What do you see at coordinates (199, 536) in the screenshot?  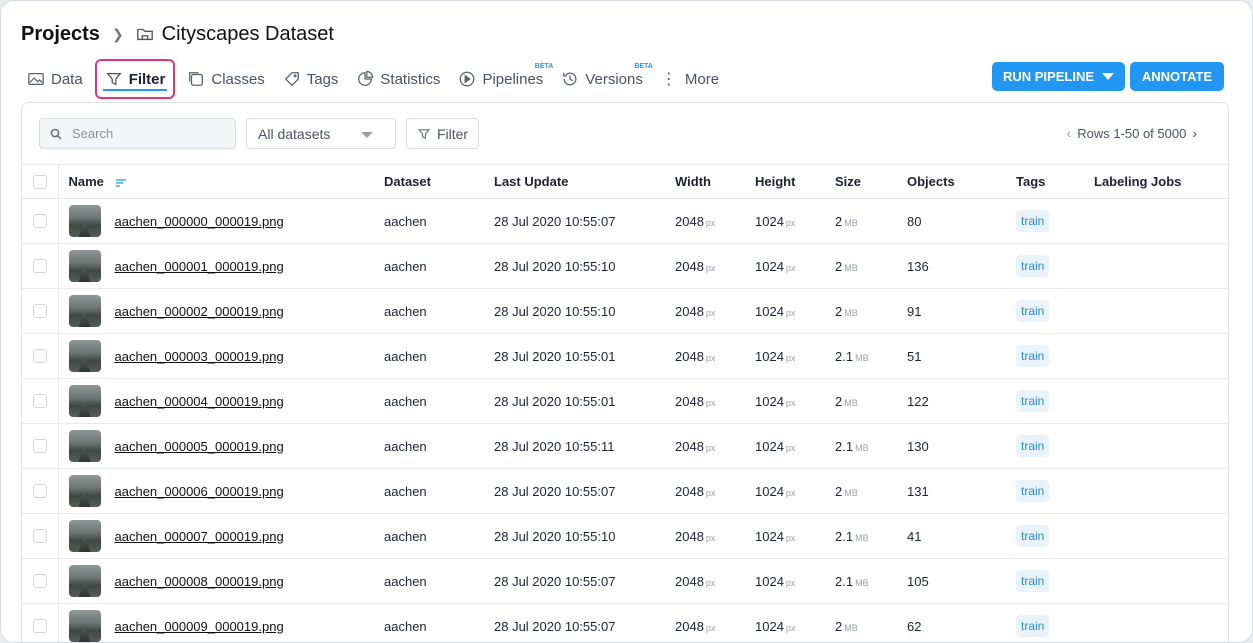 I see `file-name-link: aachen_000007_000019.png` at bounding box center [199, 536].